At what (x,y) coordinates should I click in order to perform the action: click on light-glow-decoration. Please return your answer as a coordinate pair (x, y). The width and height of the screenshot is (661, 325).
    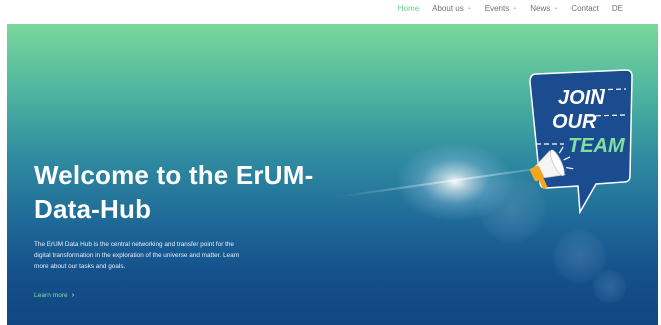
    Looking at the image, I should click on (455, 182).